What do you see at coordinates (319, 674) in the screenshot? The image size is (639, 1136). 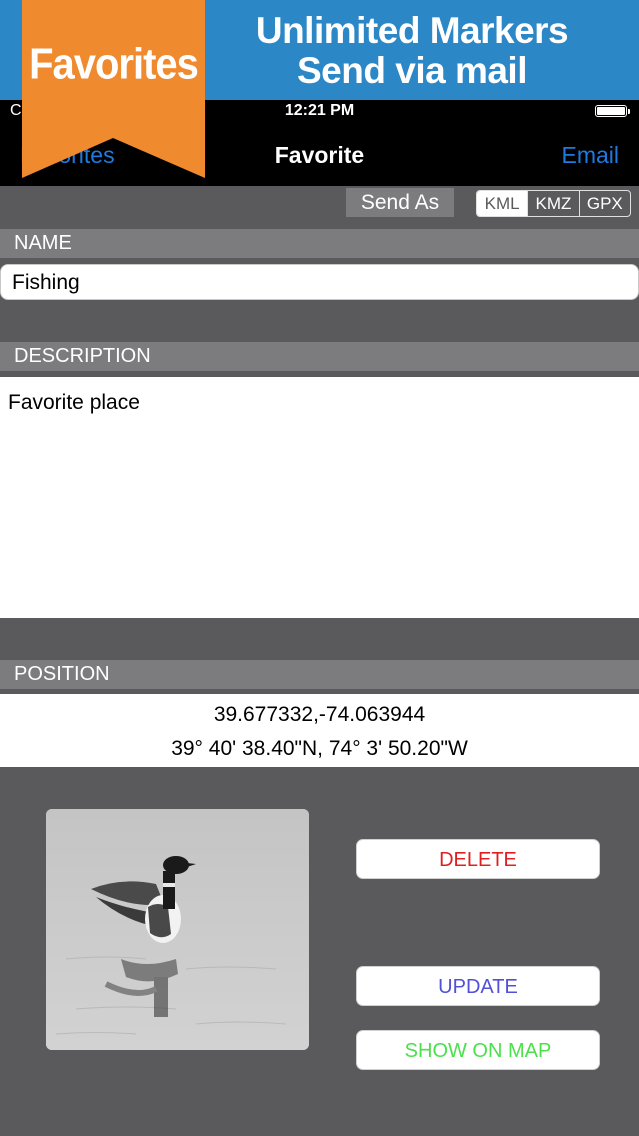 I see `position-section-header: POSITION` at bounding box center [319, 674].